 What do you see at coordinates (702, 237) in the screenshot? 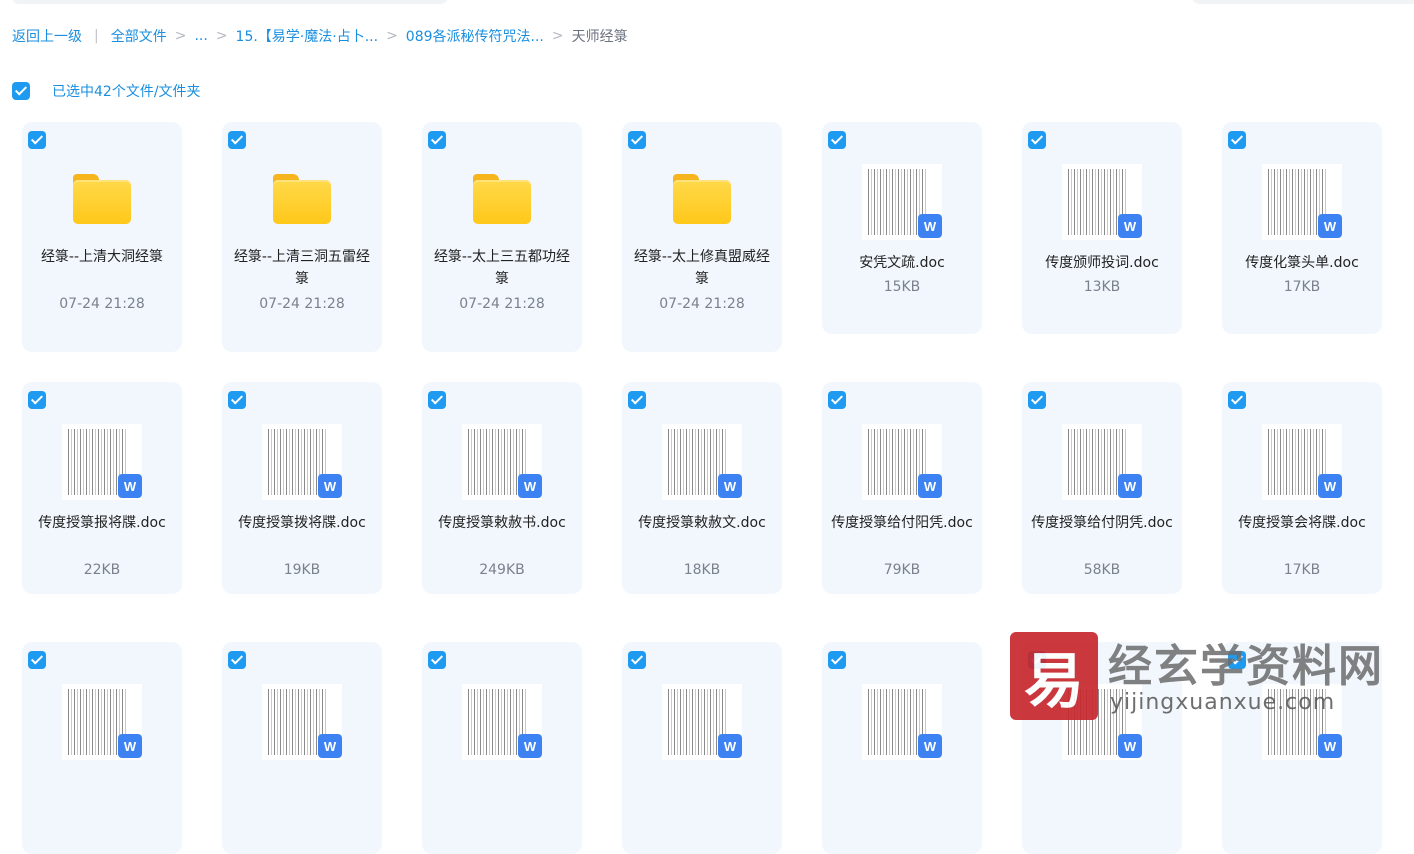
I see `folder-card: 经箓--太上修真盟威经箓 07-24 21:28` at bounding box center [702, 237].